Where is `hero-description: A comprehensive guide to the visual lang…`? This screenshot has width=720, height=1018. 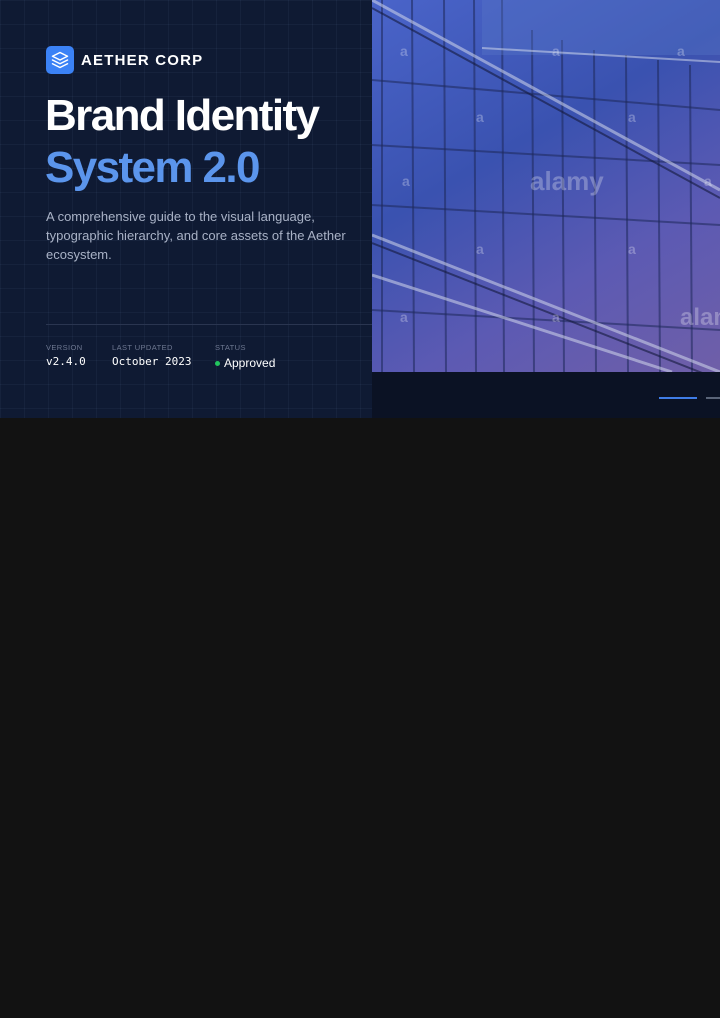 hero-description: A comprehensive guide to the visual lang… is located at coordinates (196, 235).